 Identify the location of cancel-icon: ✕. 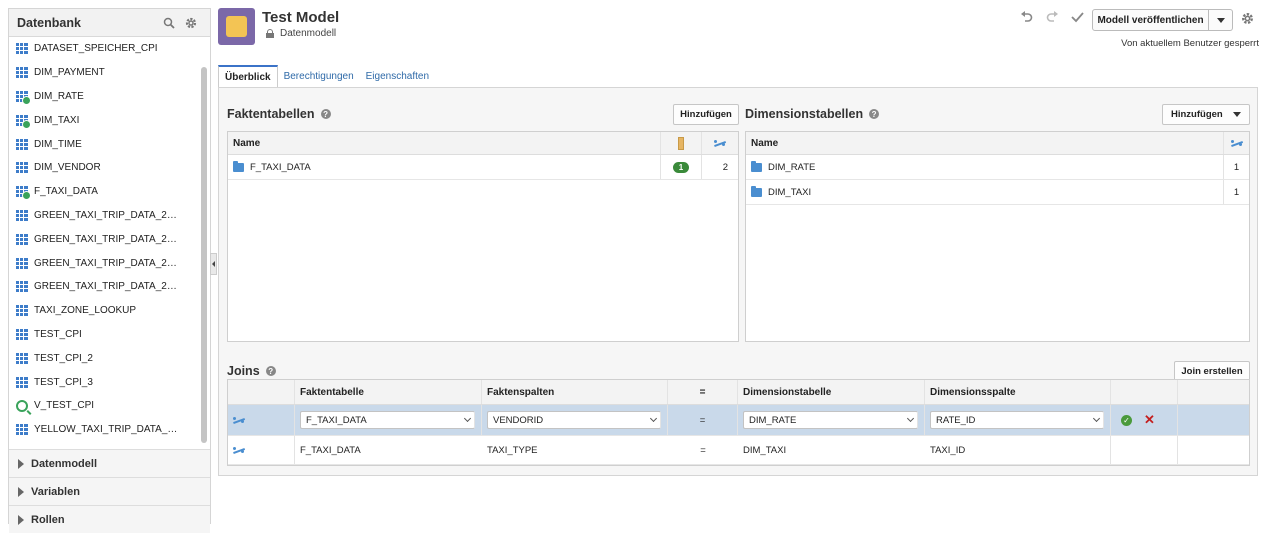
(1149, 420).